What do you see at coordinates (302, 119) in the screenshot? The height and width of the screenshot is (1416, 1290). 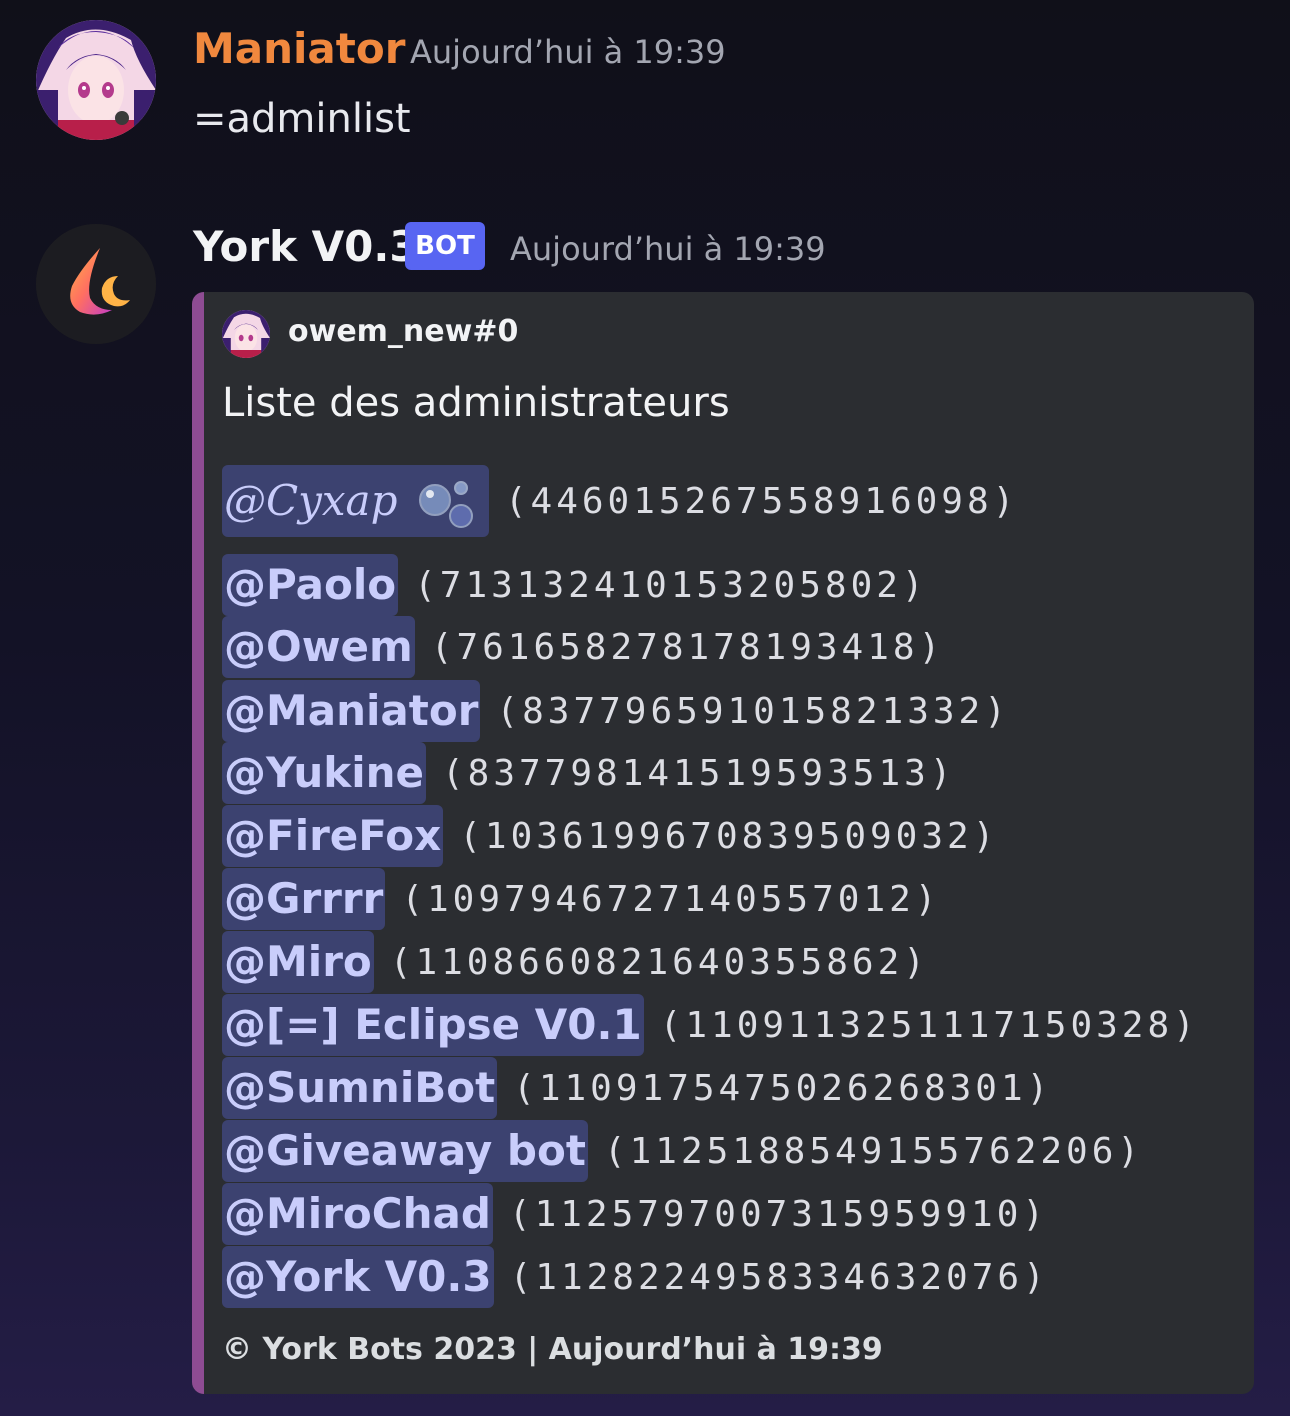 I see `message-content: =adminlist` at bounding box center [302, 119].